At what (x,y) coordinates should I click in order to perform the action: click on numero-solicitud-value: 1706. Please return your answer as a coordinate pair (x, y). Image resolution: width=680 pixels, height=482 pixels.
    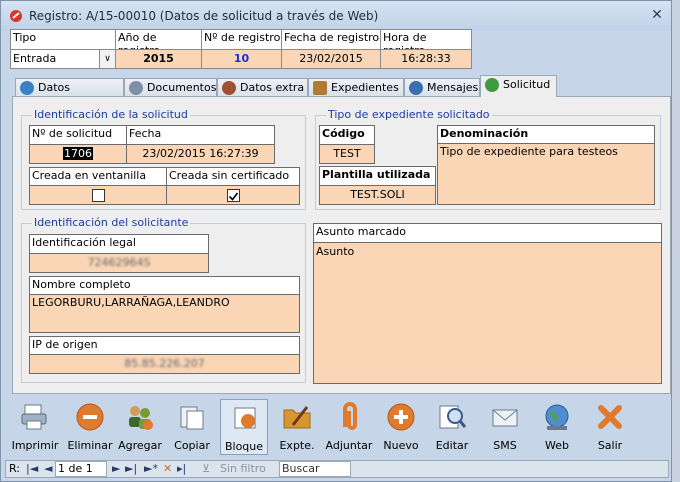
    Looking at the image, I should click on (78, 153).